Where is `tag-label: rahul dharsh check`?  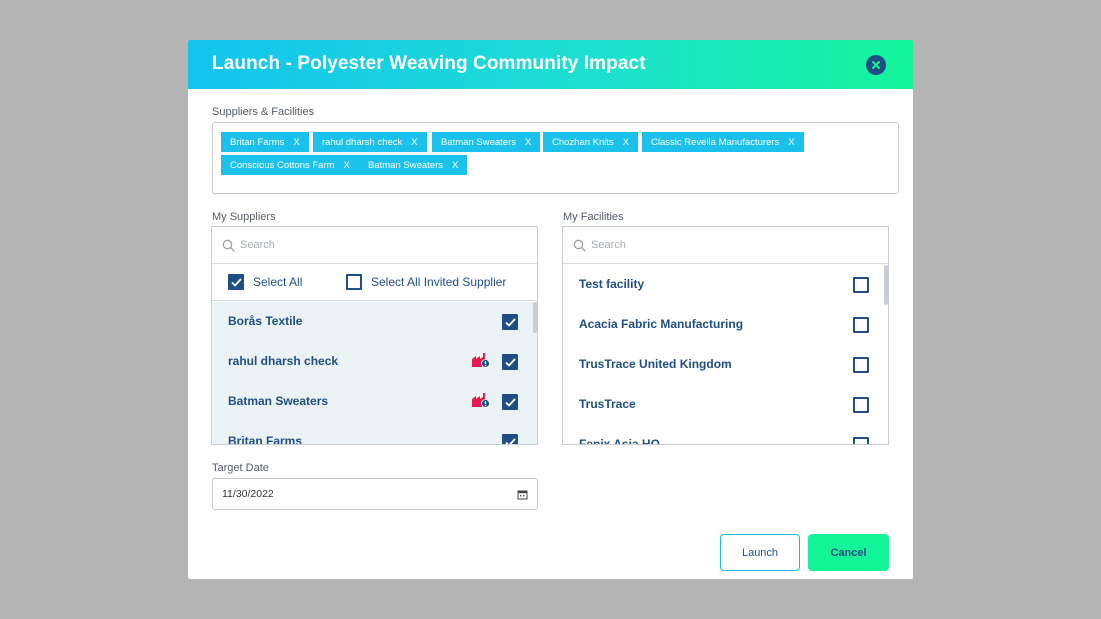
tag-label: rahul dharsh check is located at coordinates (362, 142).